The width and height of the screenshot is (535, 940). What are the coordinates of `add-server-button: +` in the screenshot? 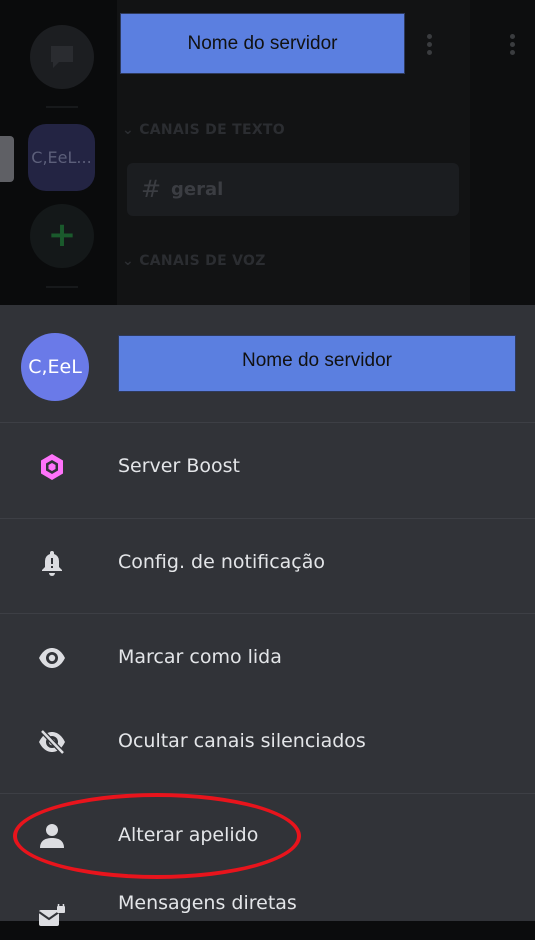 It's located at (62, 236).